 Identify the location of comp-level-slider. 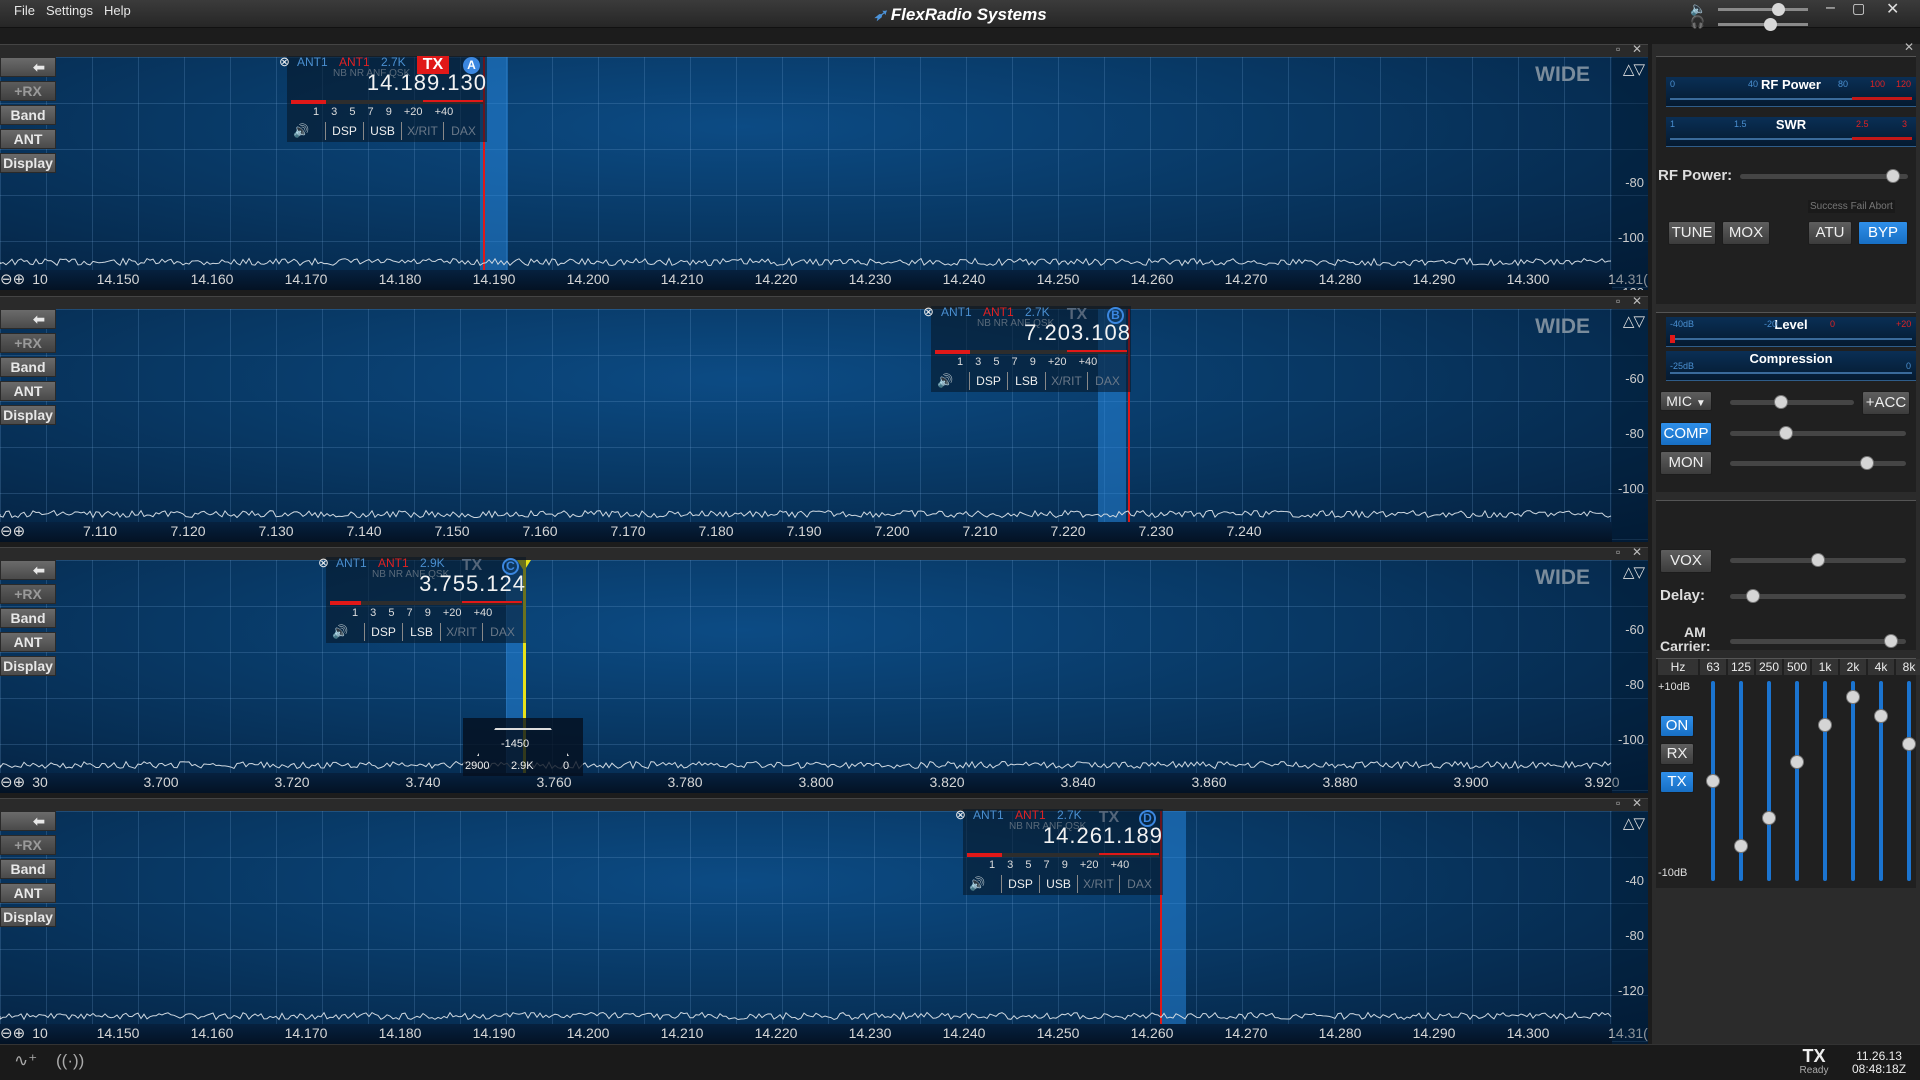
(1818, 433).